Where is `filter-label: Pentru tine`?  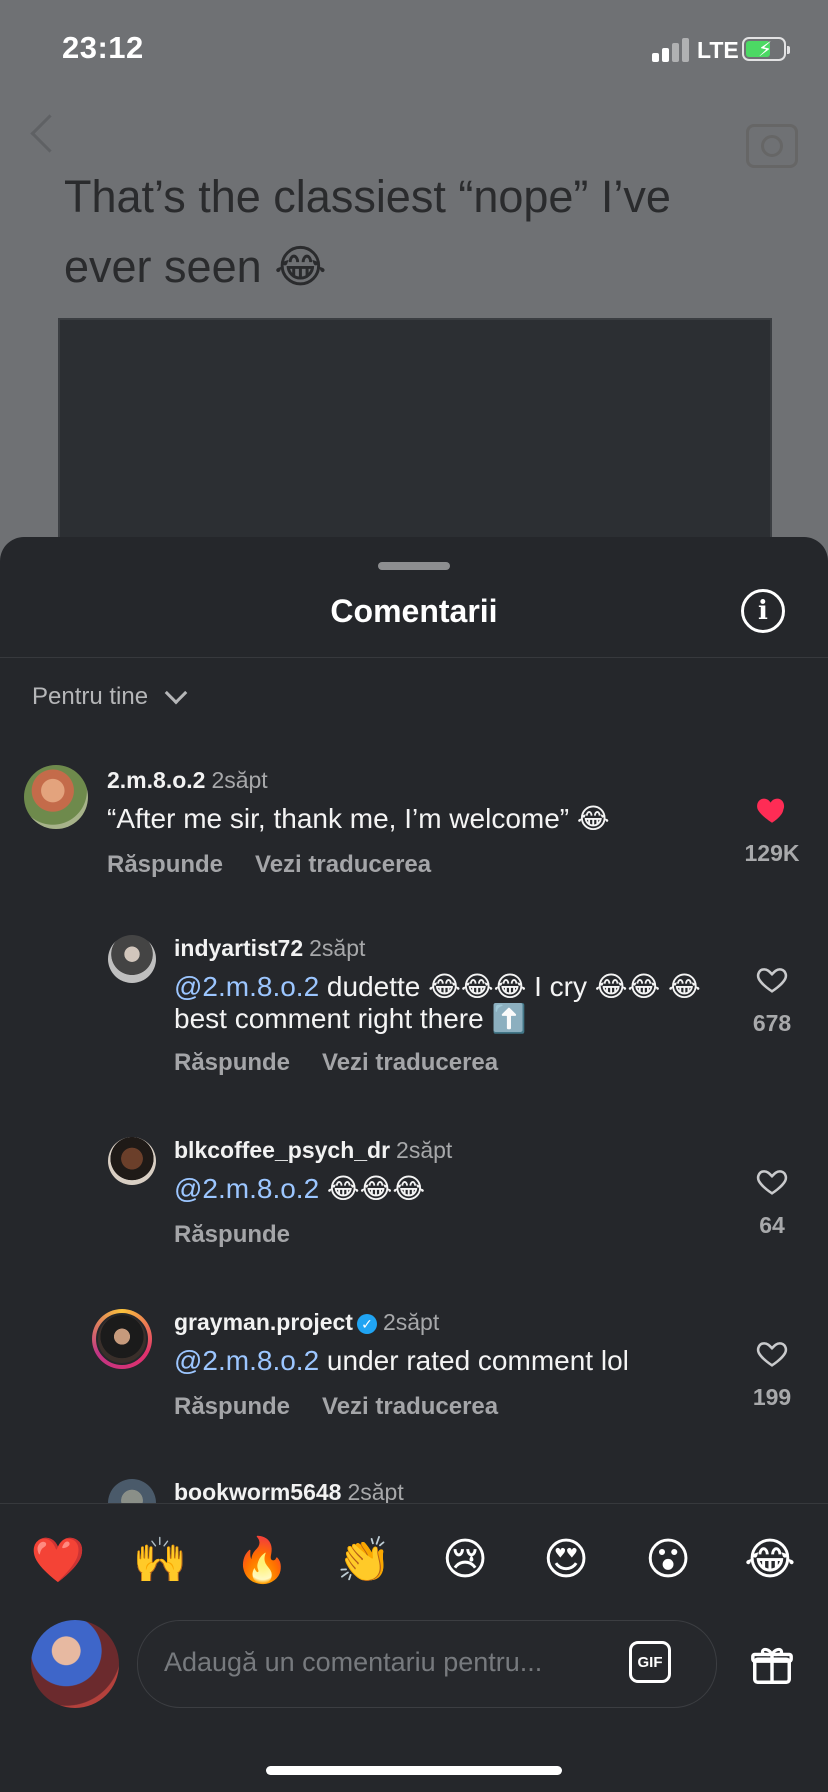
filter-label: Pentru tine is located at coordinates (90, 696).